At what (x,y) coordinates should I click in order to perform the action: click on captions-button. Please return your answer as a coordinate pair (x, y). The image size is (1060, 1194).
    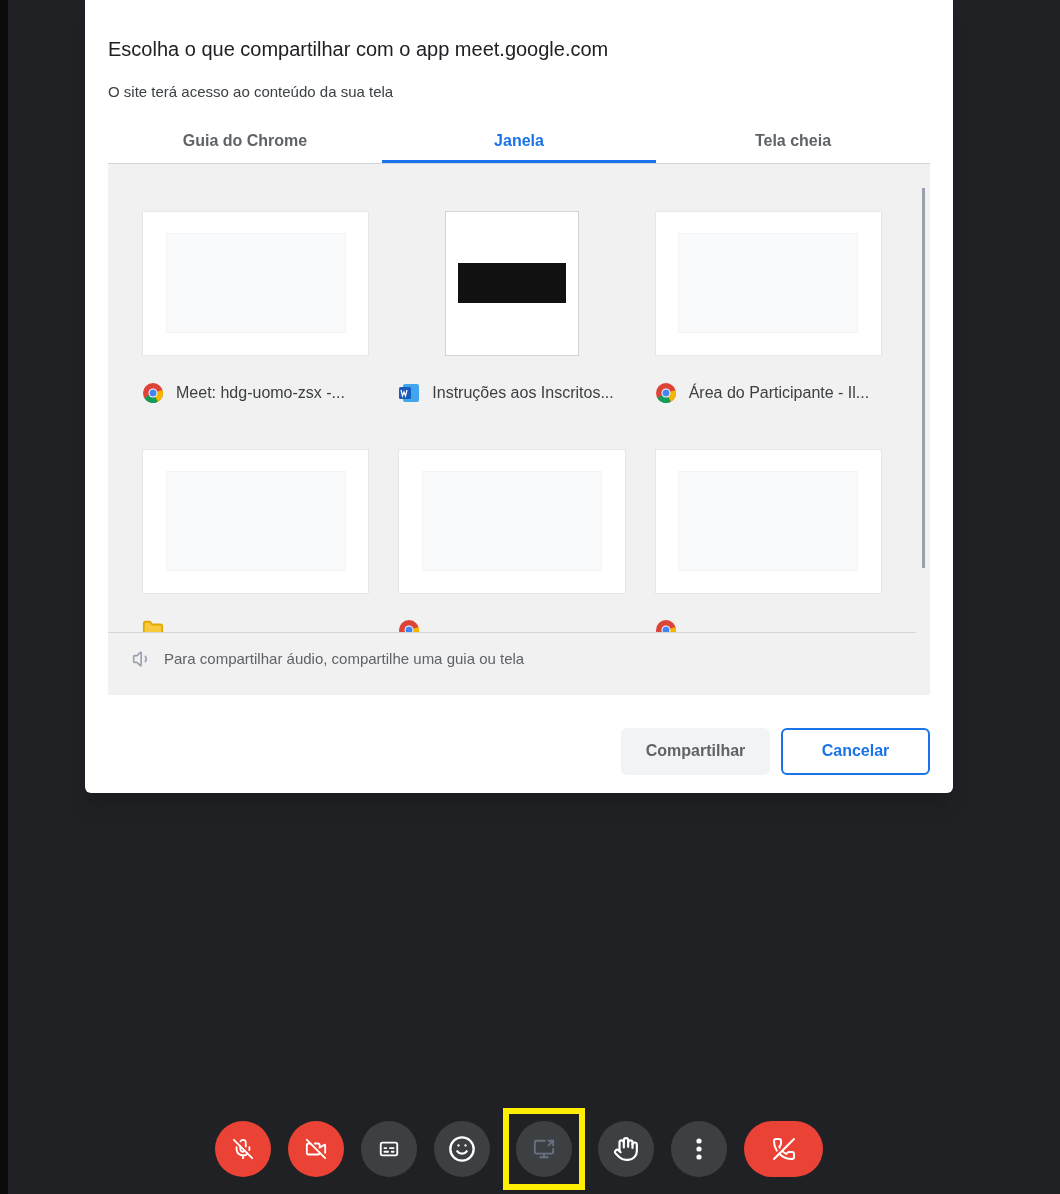
    Looking at the image, I should click on (389, 1149).